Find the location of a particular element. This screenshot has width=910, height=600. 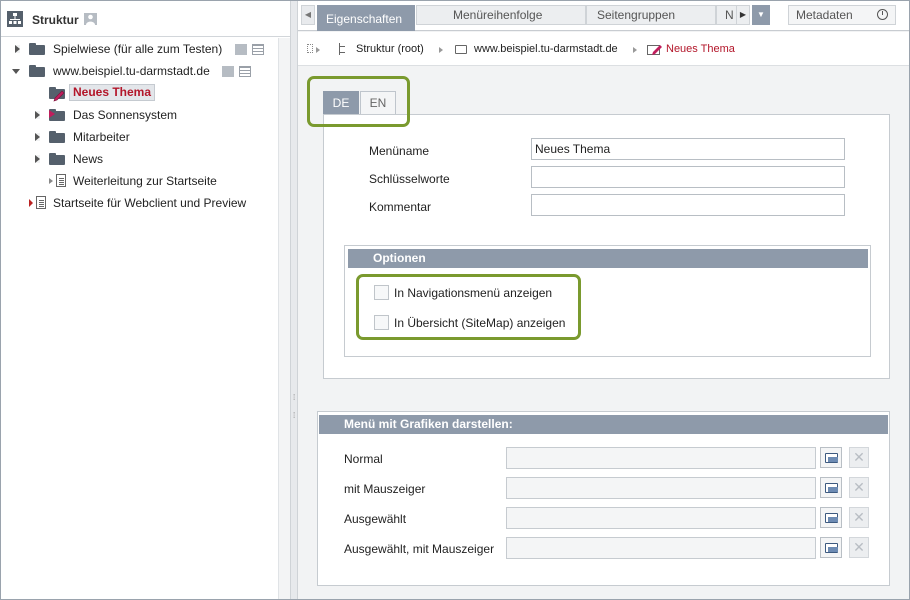

options-title: Optionen is located at coordinates (608, 258).